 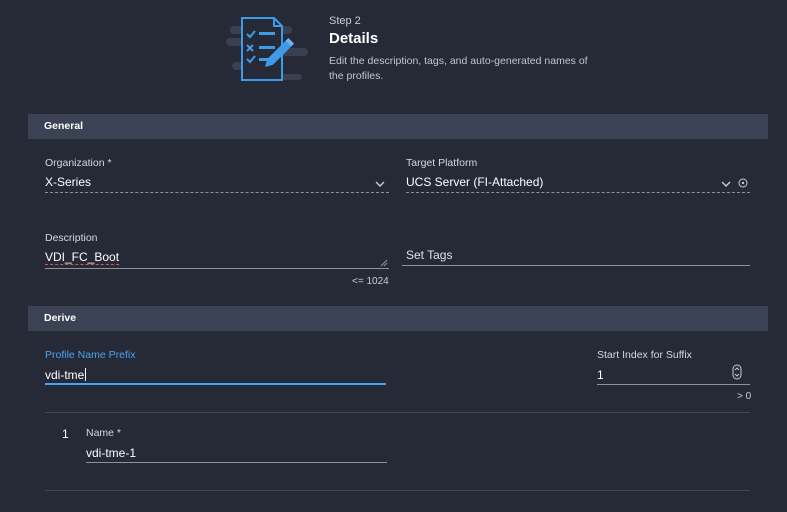 I want to click on start-index-hint: > 0, so click(x=744, y=396).